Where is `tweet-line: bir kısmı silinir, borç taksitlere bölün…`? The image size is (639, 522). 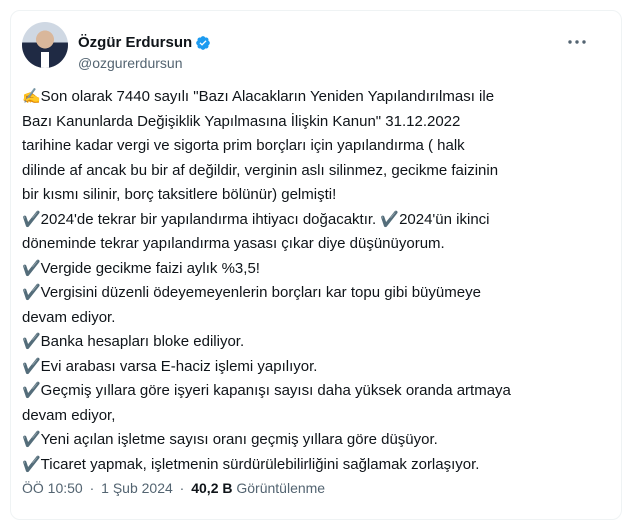
tweet-line: bir kısmı silinir, borç taksitlere bölün… is located at coordinates (179, 194).